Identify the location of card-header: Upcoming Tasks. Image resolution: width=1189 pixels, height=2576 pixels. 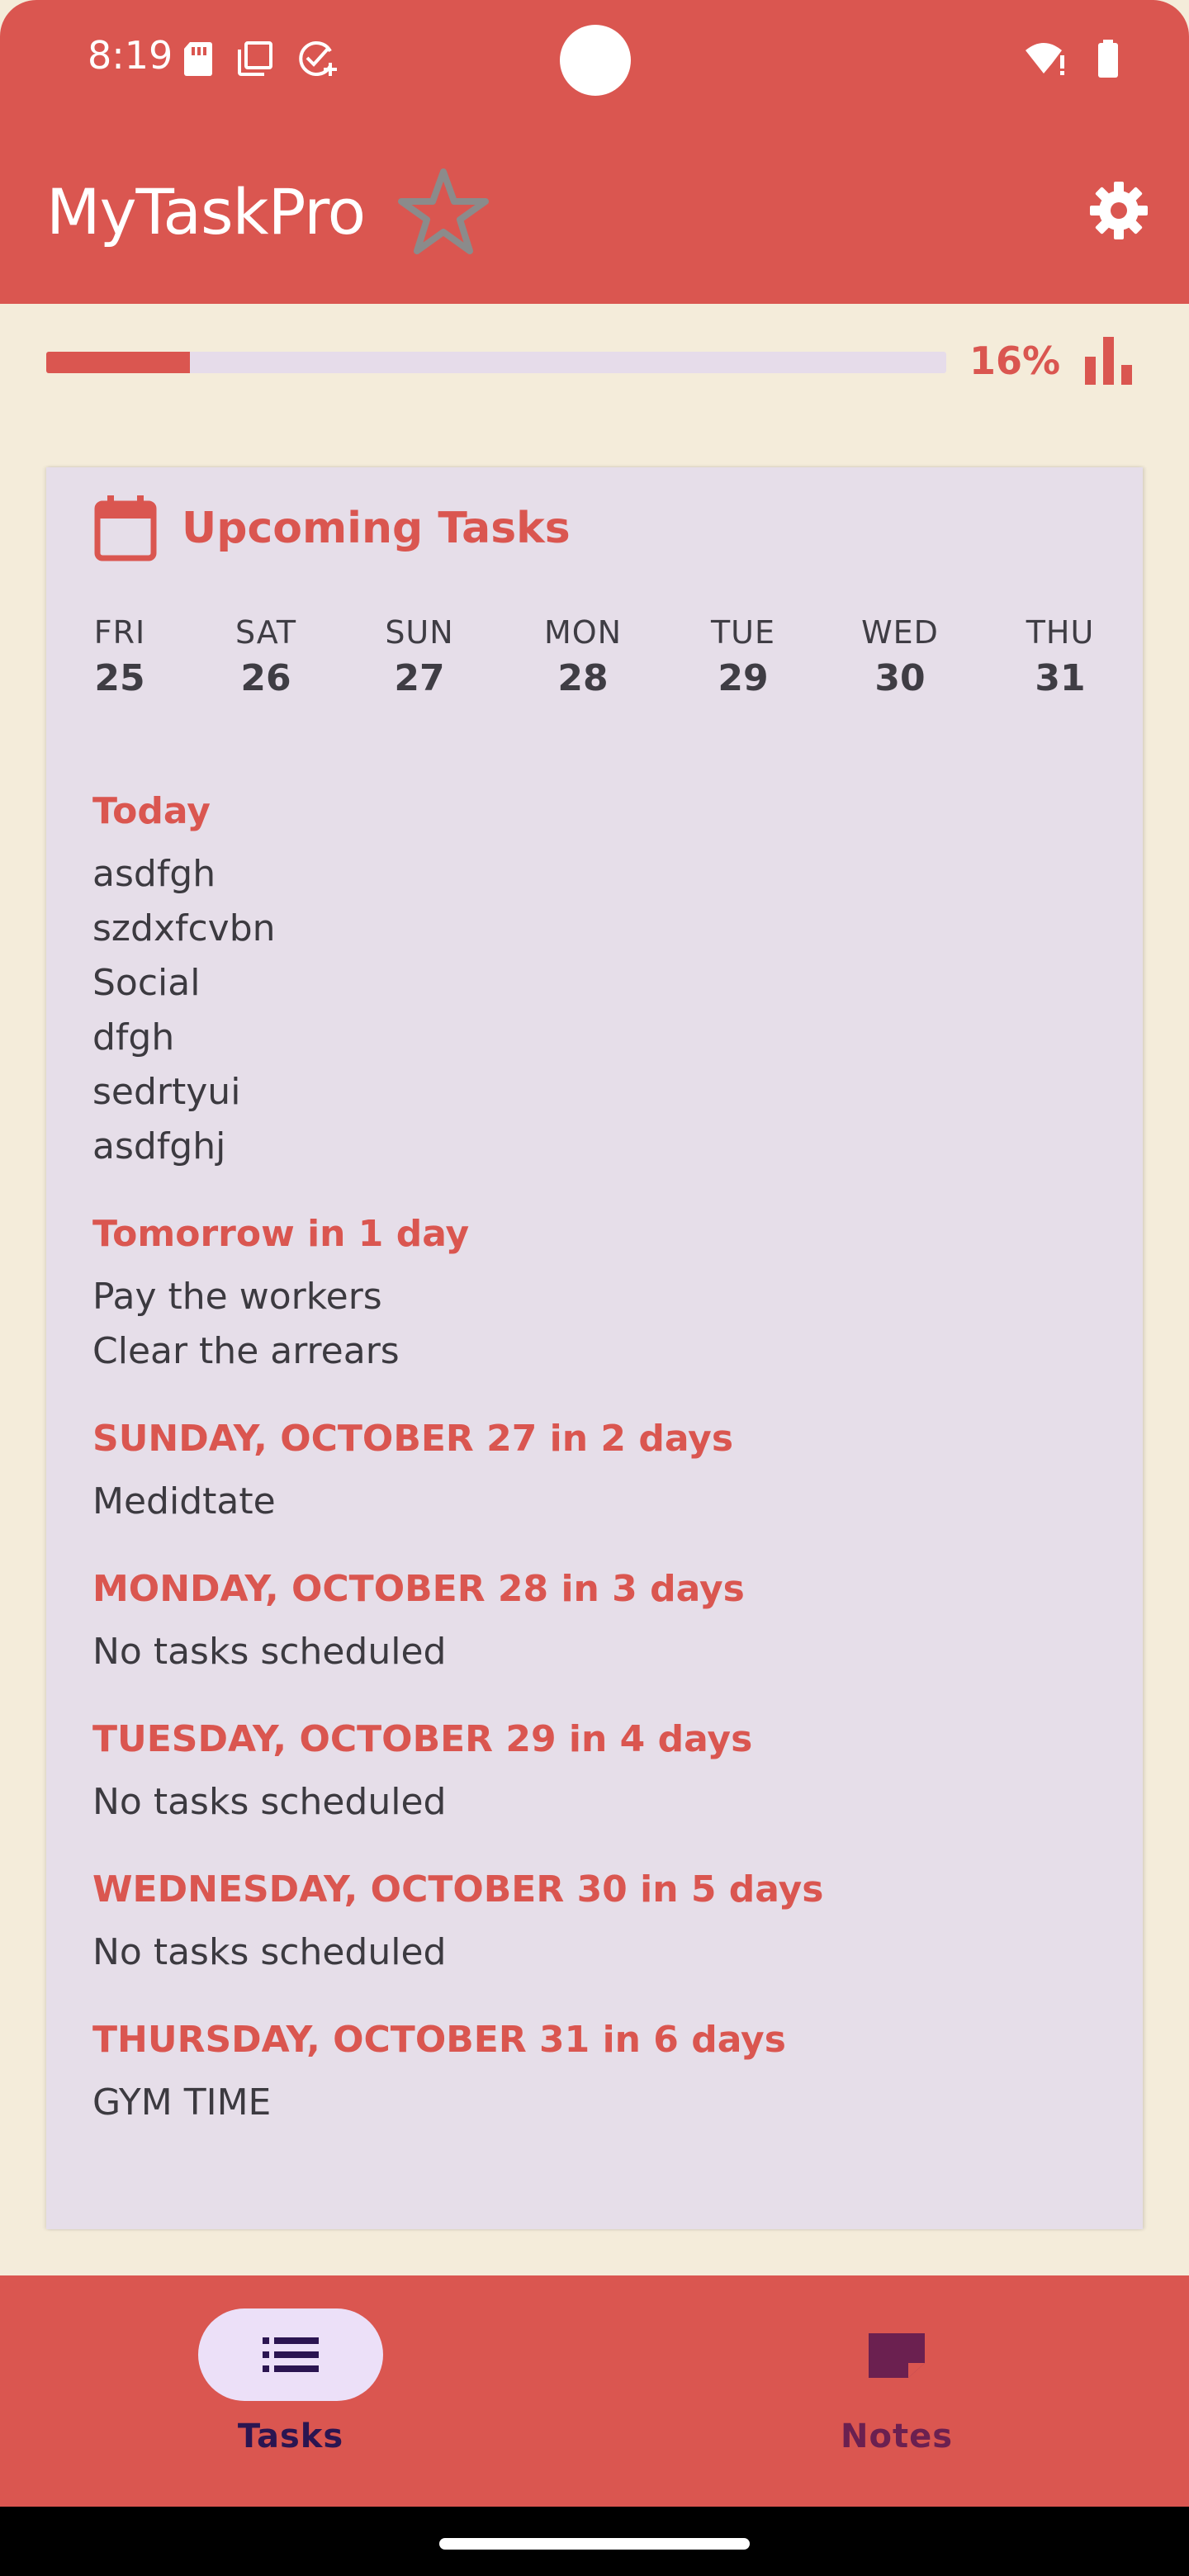
(332, 528).